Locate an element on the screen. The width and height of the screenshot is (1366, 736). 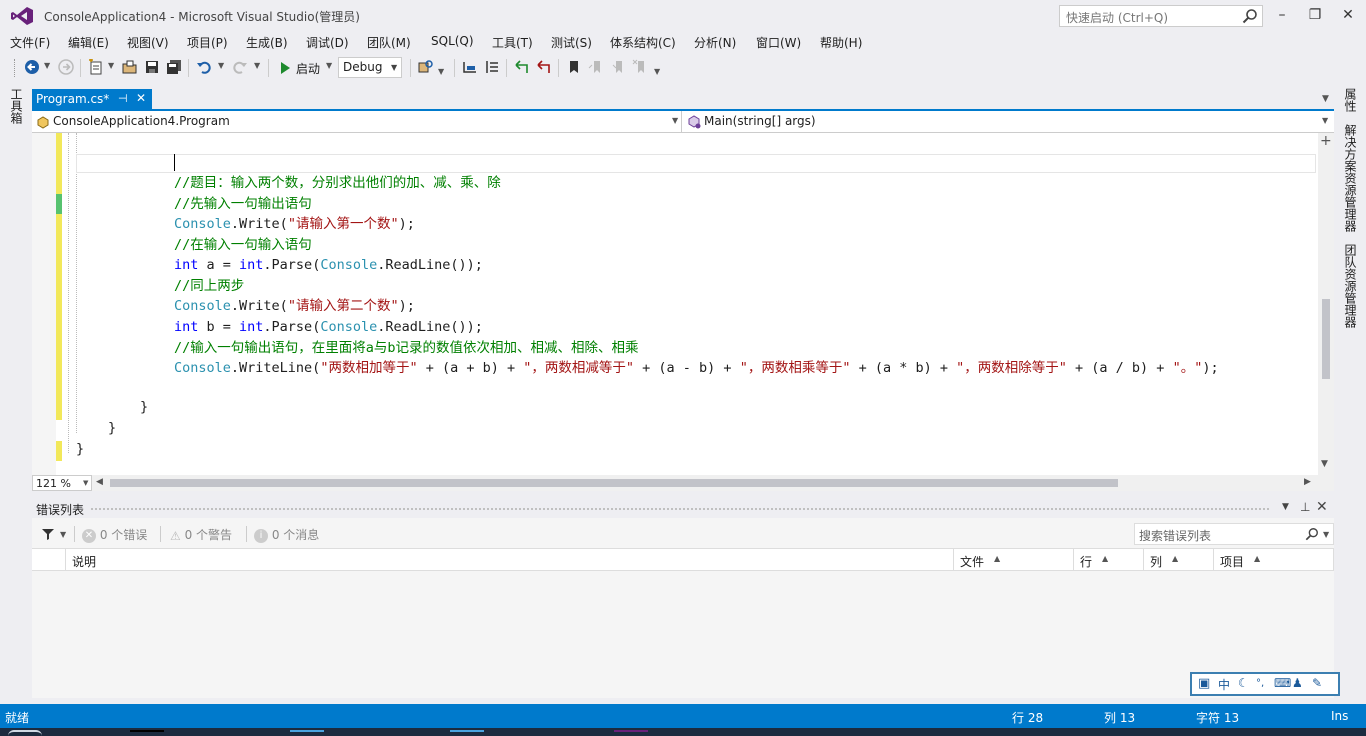
filter-icon is located at coordinates (48, 534).